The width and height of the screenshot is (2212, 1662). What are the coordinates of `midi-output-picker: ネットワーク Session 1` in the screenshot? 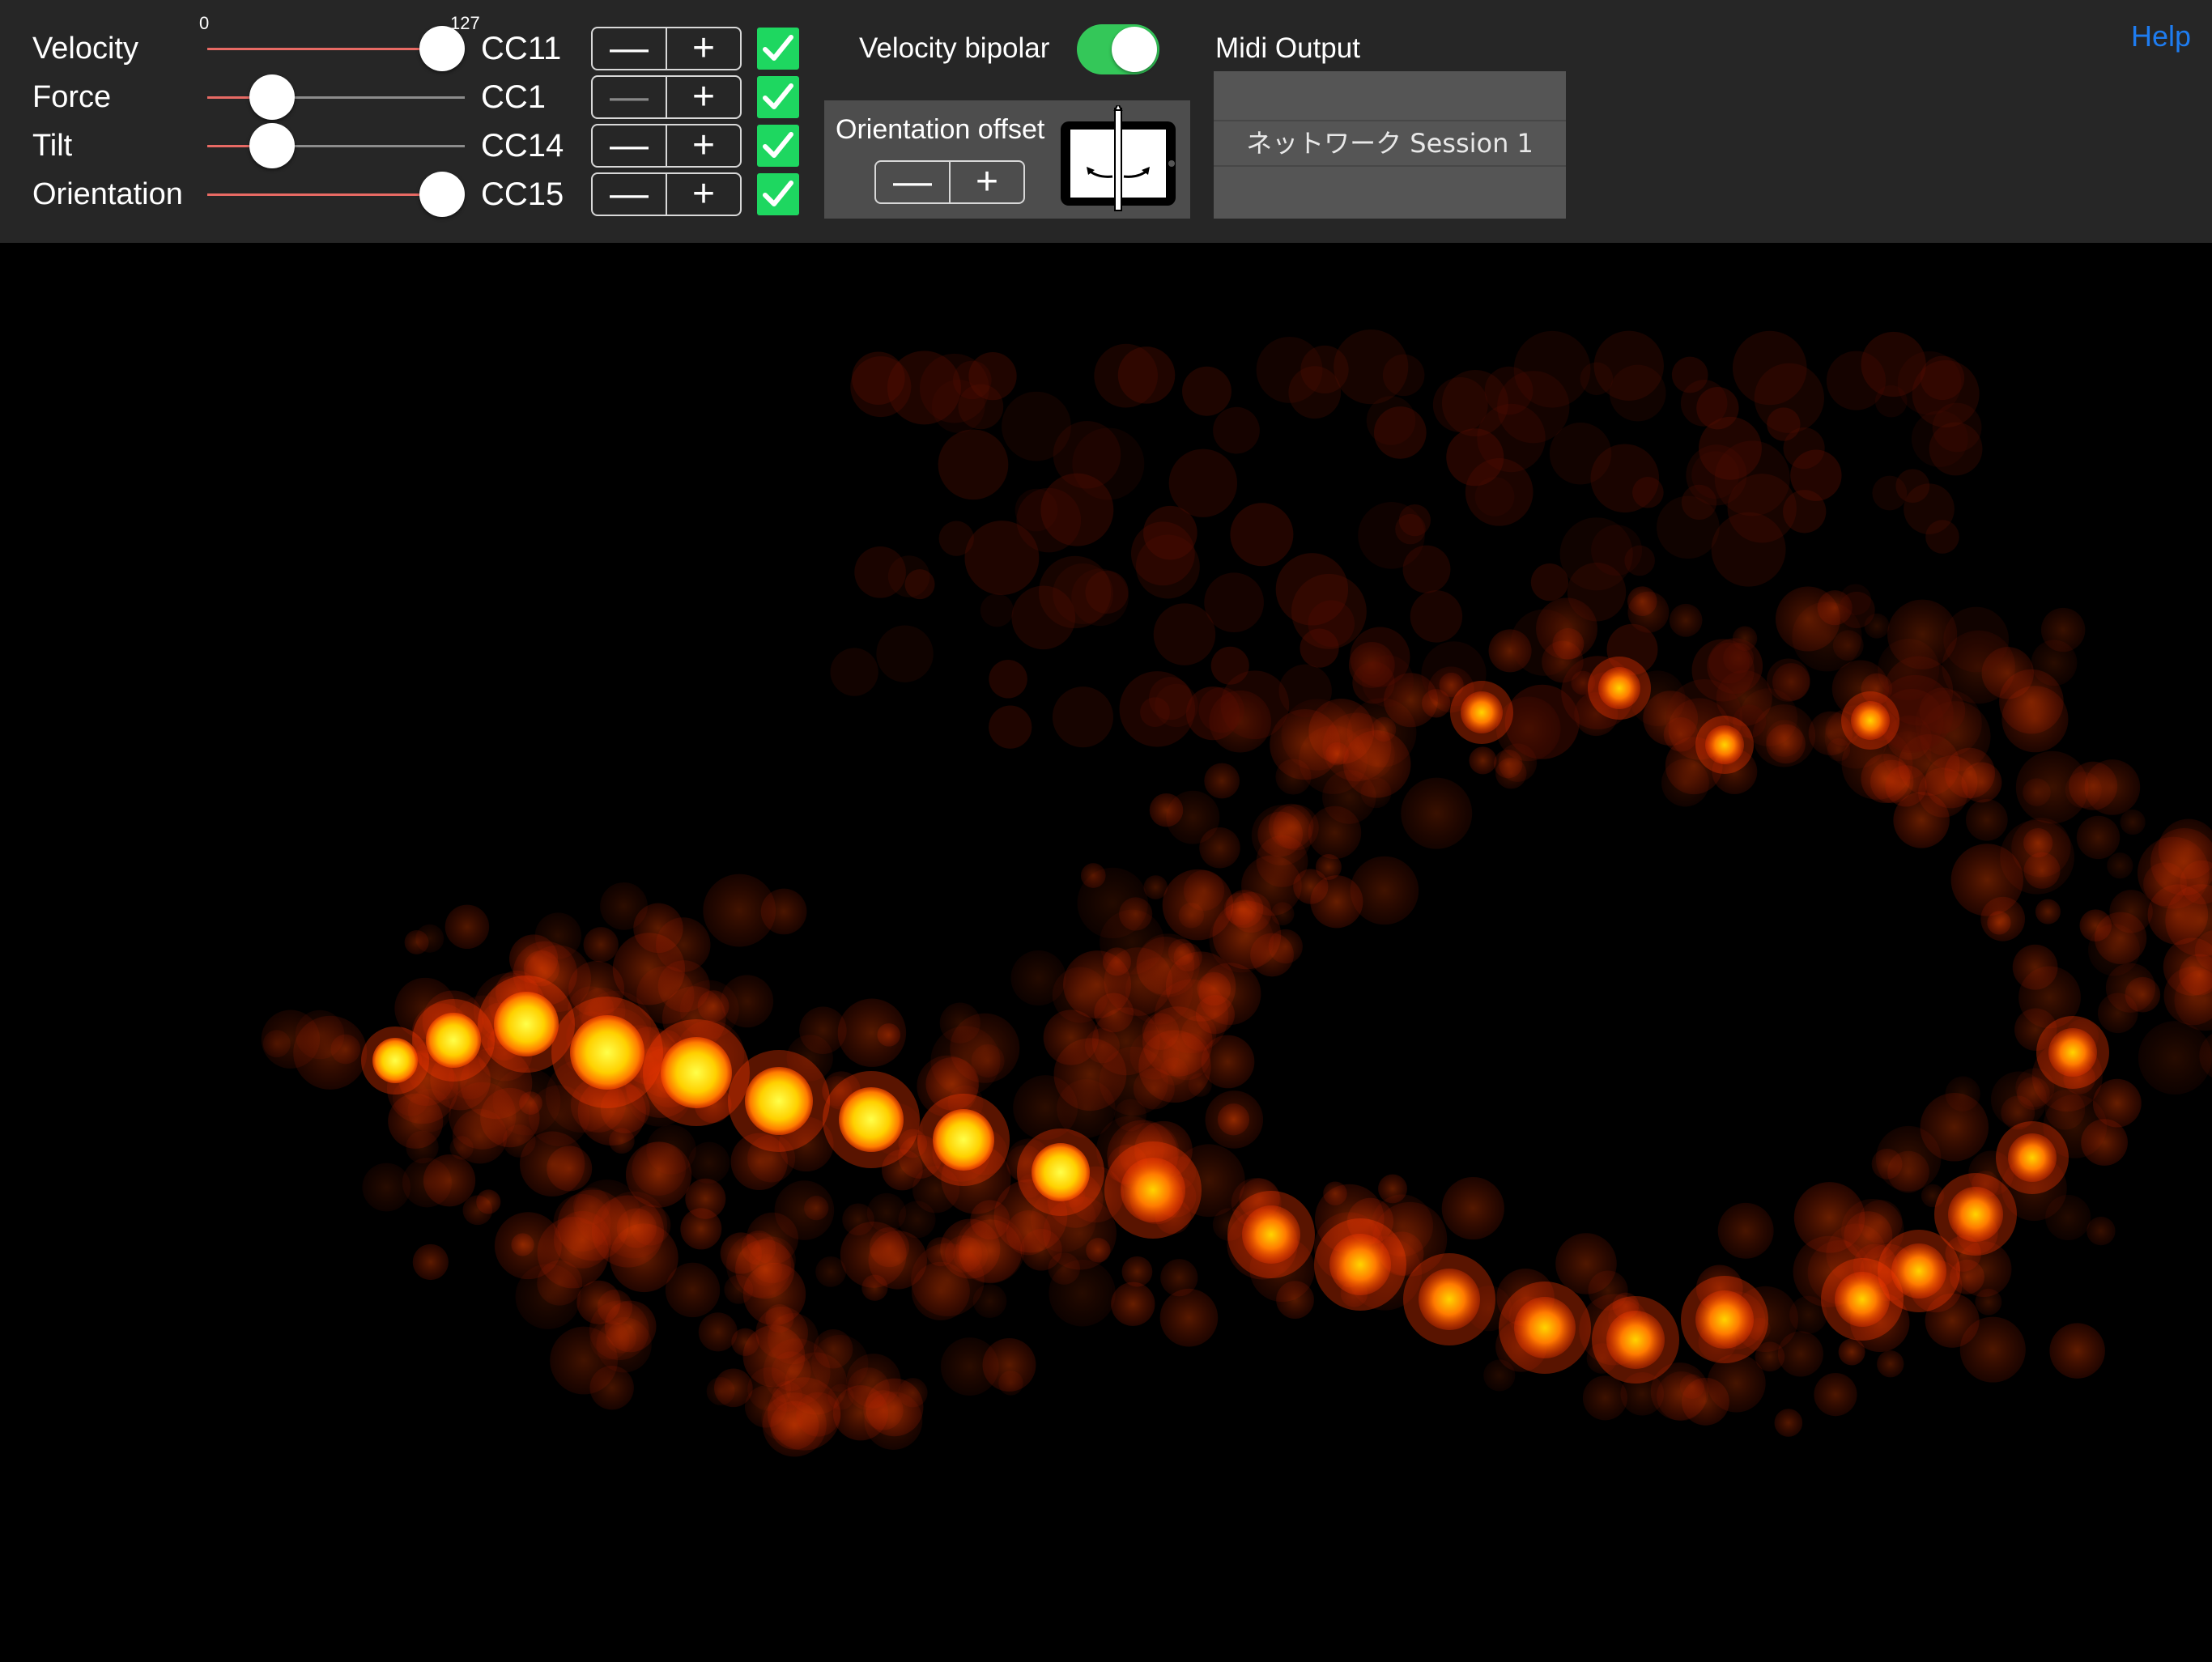 It's located at (1390, 145).